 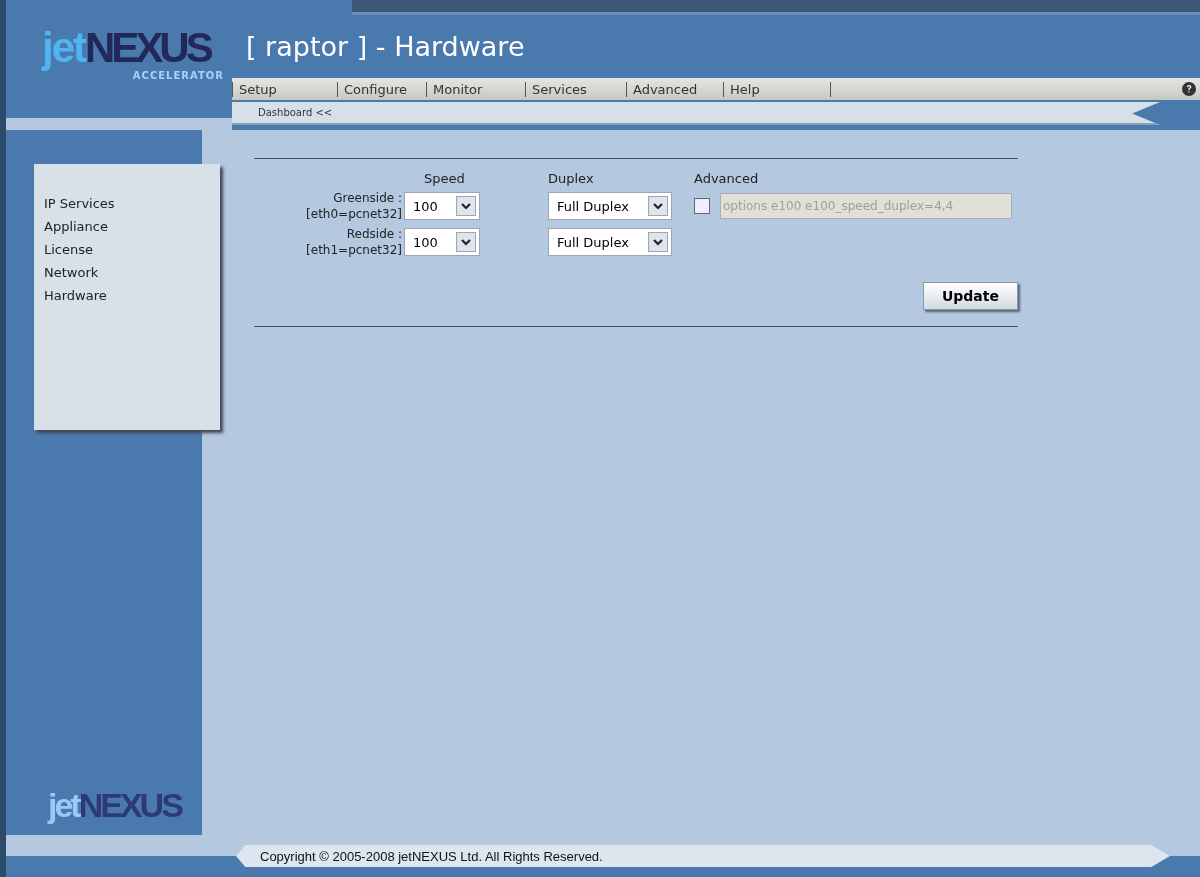 What do you see at coordinates (132, 249) in the screenshot?
I see `sidebar-item: License` at bounding box center [132, 249].